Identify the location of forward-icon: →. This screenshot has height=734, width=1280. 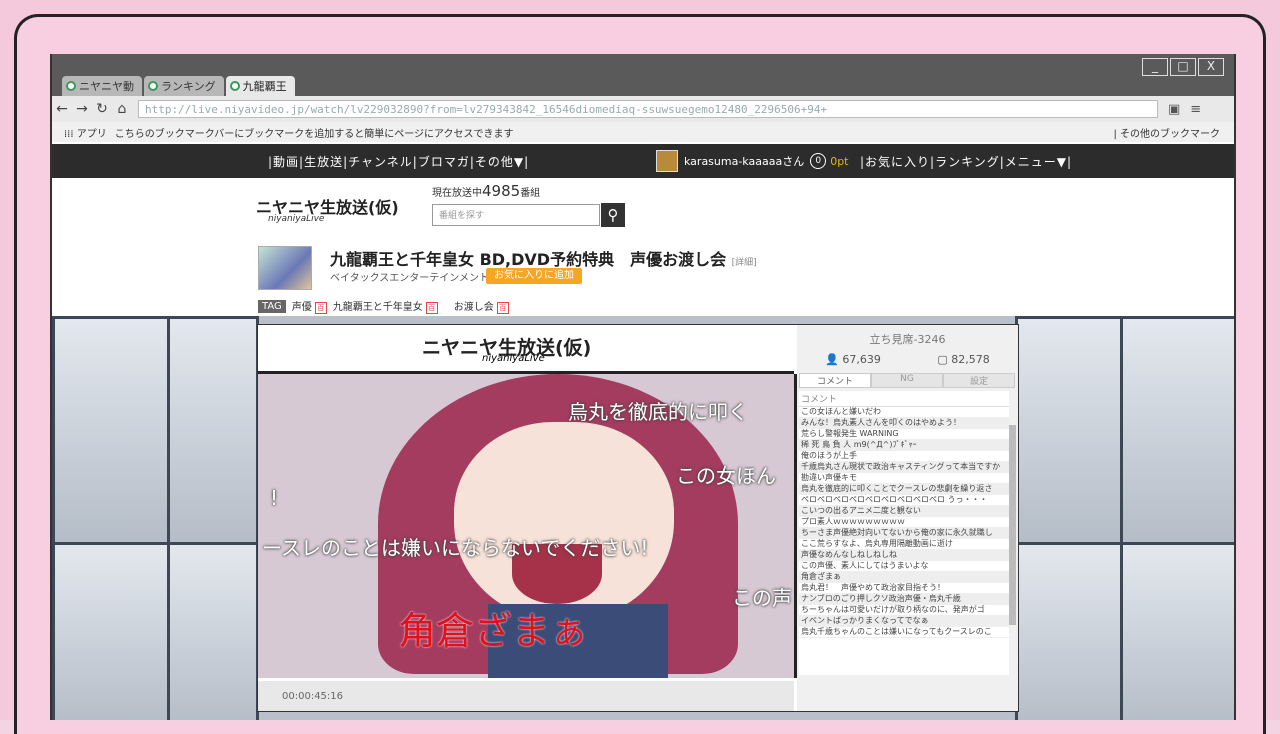
(82, 109).